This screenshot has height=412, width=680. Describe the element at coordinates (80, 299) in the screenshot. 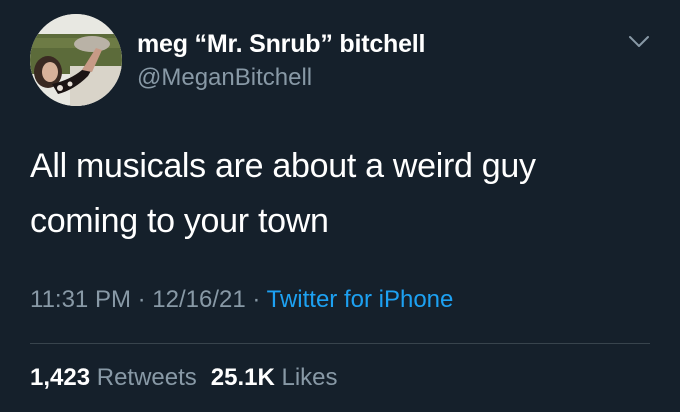

I see `tweet-time: 11:31 PM` at that location.